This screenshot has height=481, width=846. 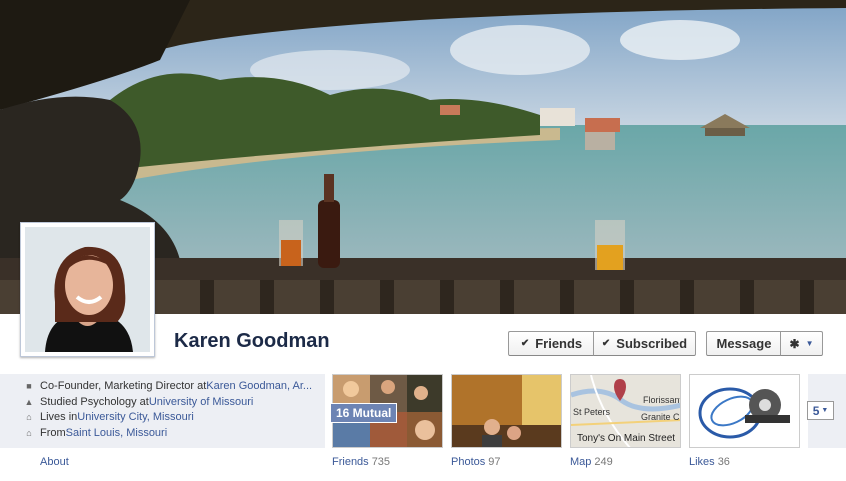 I want to click on friends-section-link: Friends 735, so click(x=361, y=462).